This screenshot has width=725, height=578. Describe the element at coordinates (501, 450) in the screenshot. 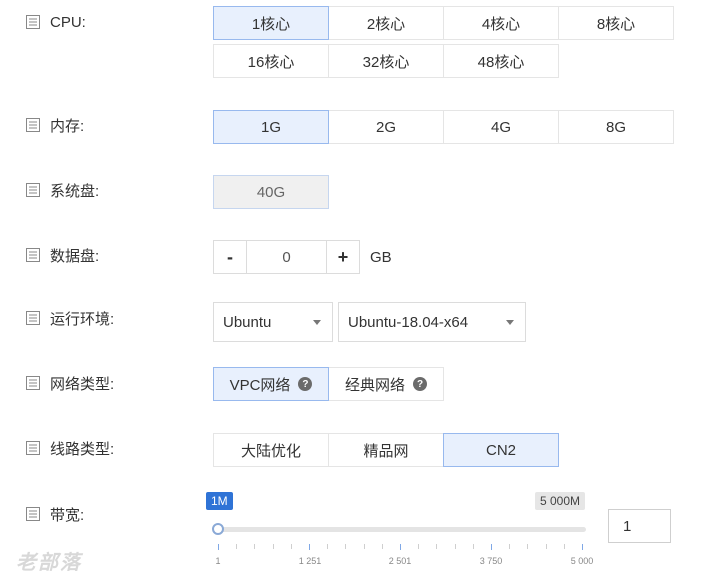

I see `line-option-cn2: CN2` at that location.